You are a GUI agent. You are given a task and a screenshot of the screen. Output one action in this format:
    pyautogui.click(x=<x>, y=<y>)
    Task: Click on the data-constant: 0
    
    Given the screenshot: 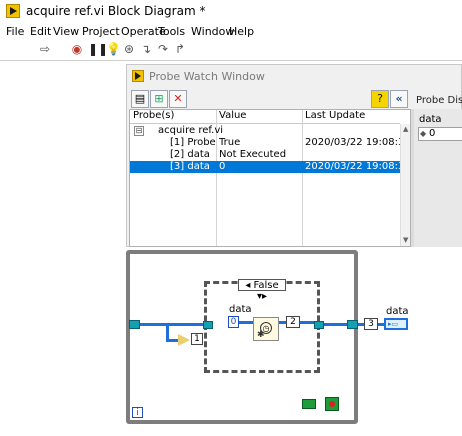 What is the action you would take?
    pyautogui.click(x=233, y=322)
    